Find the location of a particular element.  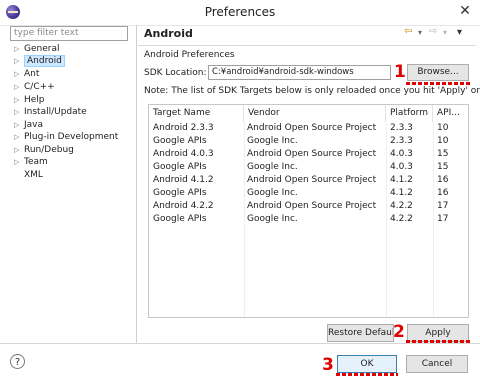

sidebar-item-label: Plug-in Development is located at coordinates (71, 137).